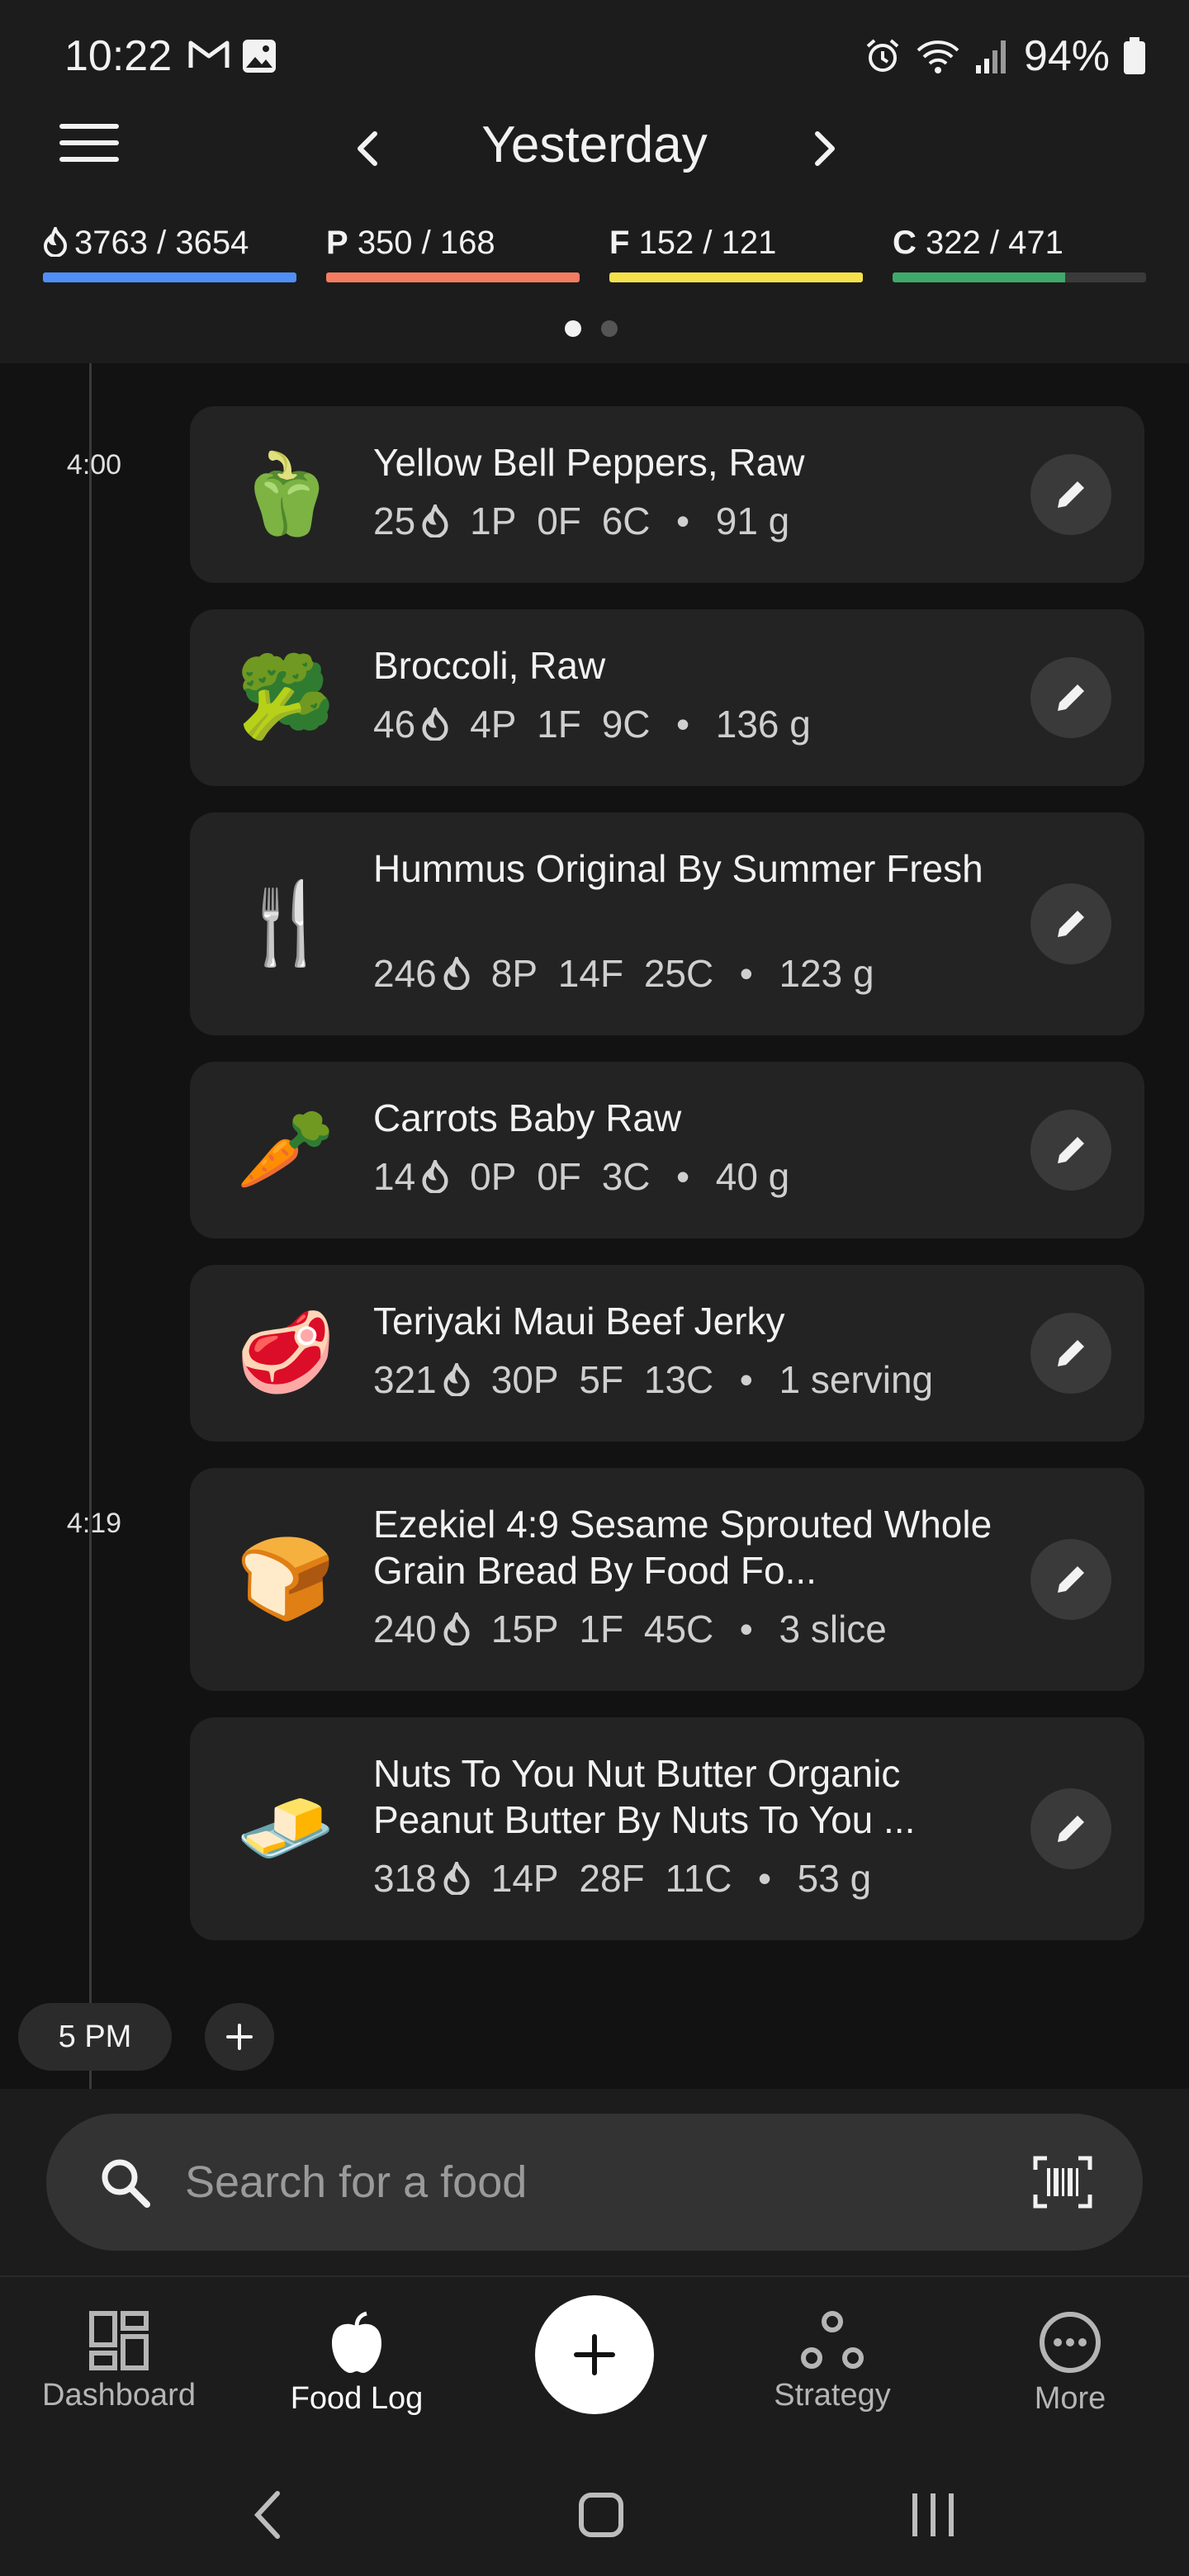 Image resolution: width=1189 pixels, height=2576 pixels. I want to click on macro-carbs: C 322 / 471, so click(1019, 253).